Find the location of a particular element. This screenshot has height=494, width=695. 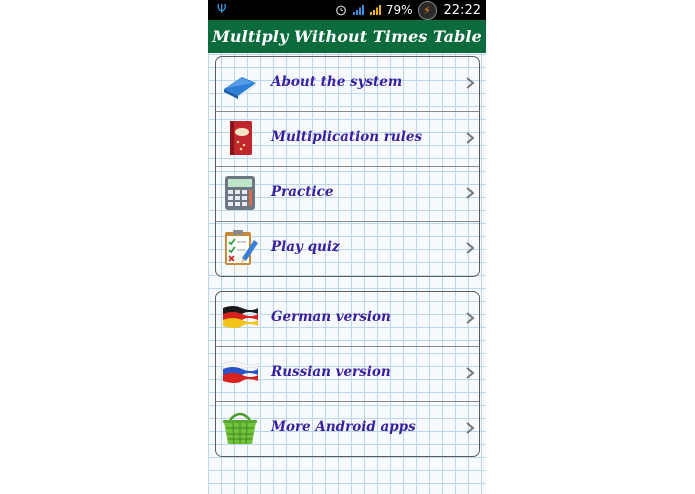

menu-item-label: German version is located at coordinates (331, 317).